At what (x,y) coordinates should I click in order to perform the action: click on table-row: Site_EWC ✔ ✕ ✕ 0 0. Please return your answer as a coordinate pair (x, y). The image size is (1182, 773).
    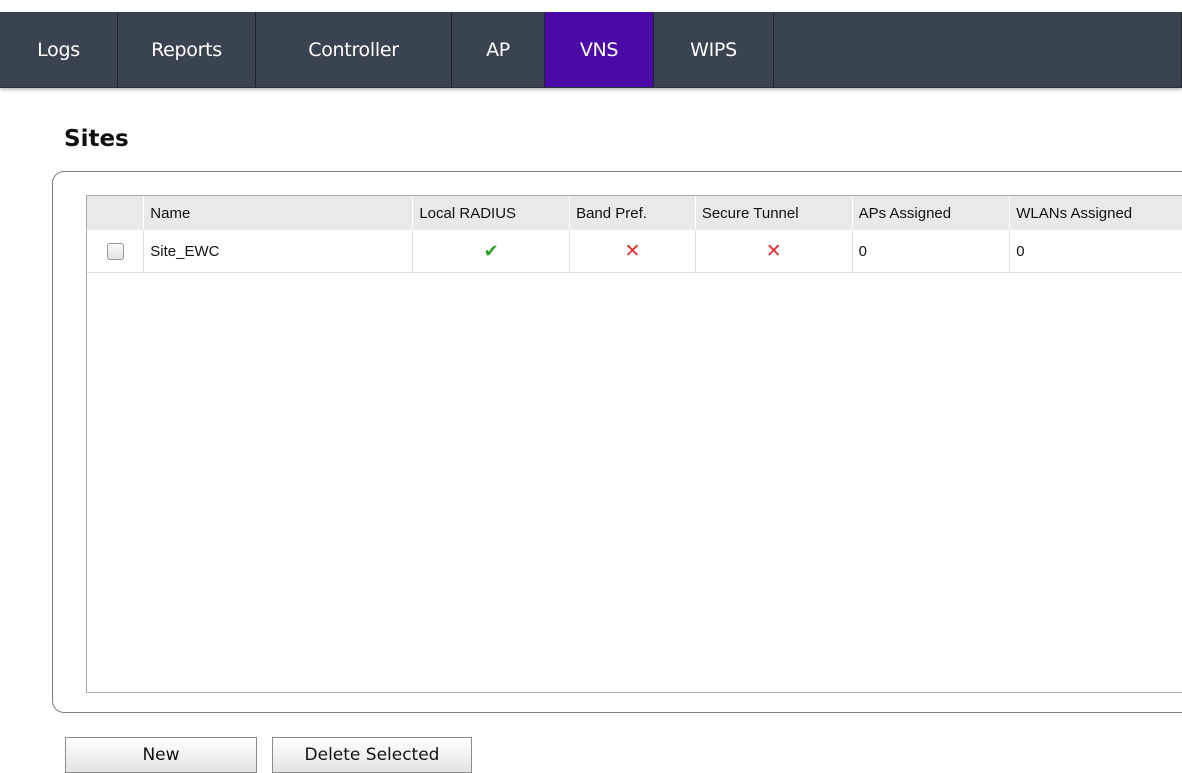
    Looking at the image, I should click on (634, 251).